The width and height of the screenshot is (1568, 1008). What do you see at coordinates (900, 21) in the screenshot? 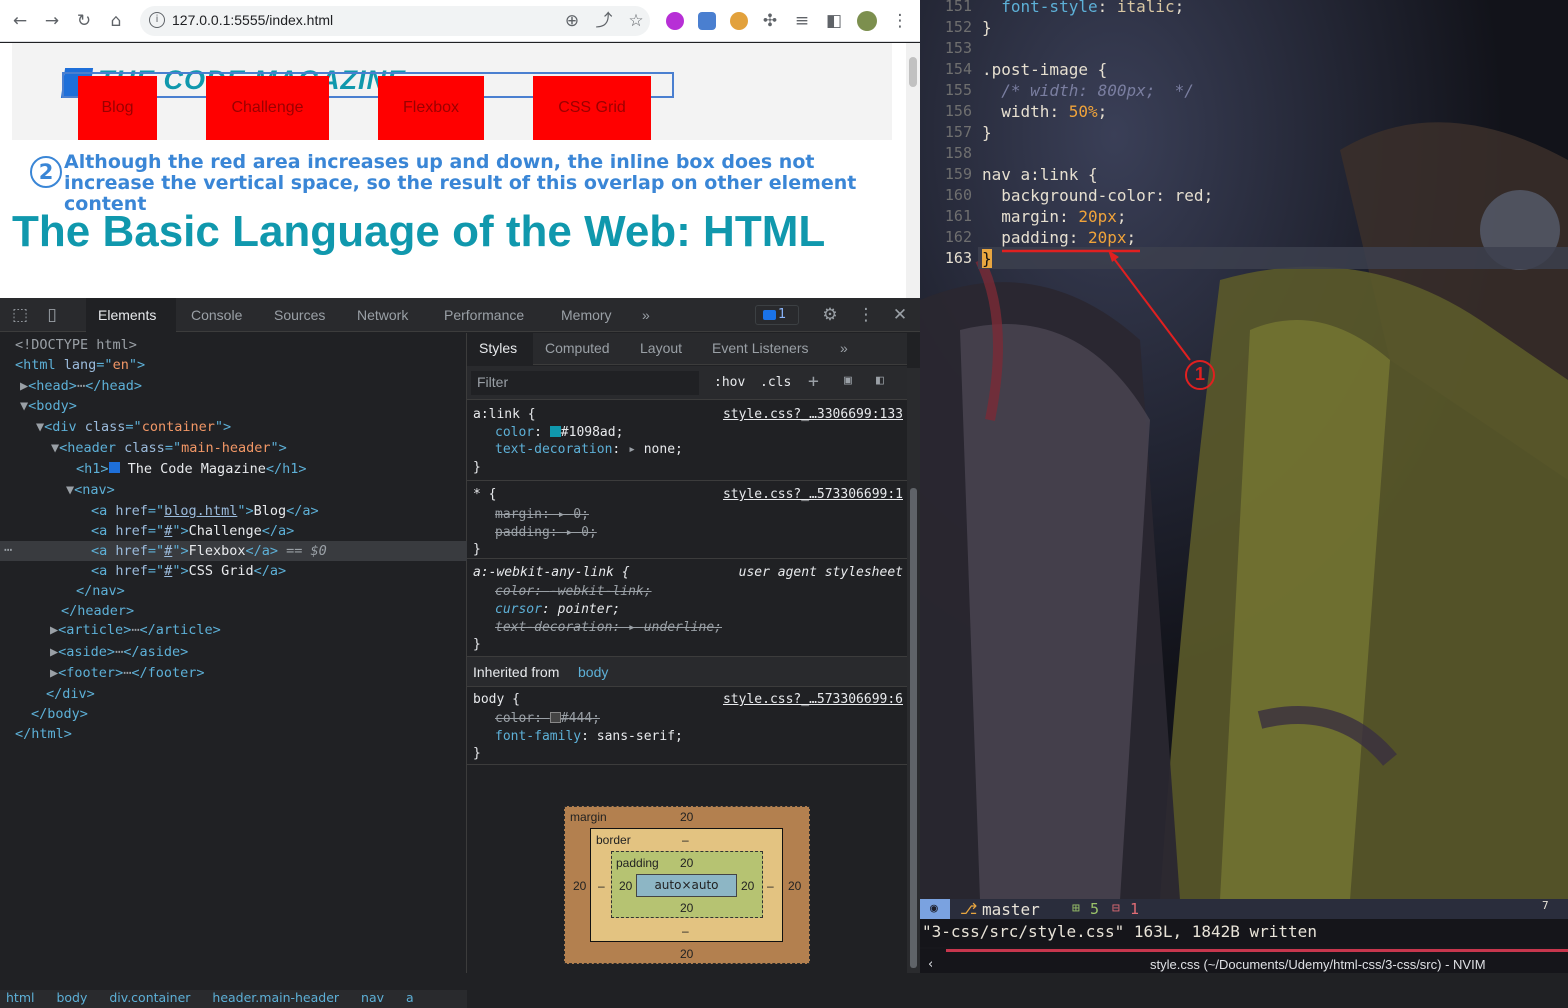
I see `browser-menu-icon: ⋮` at bounding box center [900, 21].